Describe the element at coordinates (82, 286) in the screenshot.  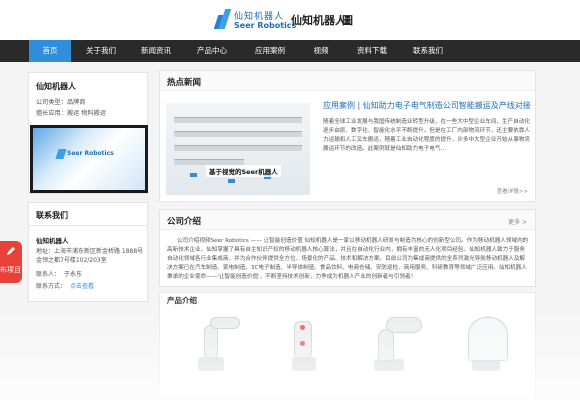
I see `view-phone-link: 点击查看` at that location.